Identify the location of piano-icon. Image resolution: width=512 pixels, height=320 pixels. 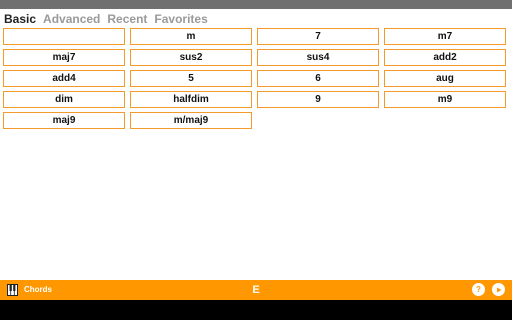
(12, 290).